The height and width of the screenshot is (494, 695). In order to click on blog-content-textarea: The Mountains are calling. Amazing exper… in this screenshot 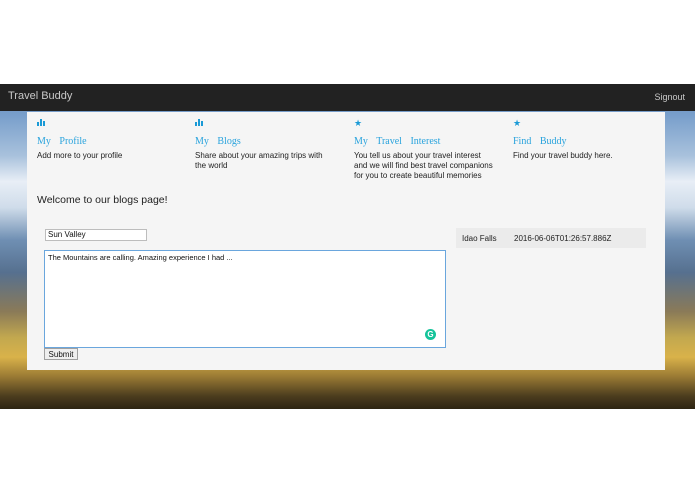, I will do `click(245, 299)`.